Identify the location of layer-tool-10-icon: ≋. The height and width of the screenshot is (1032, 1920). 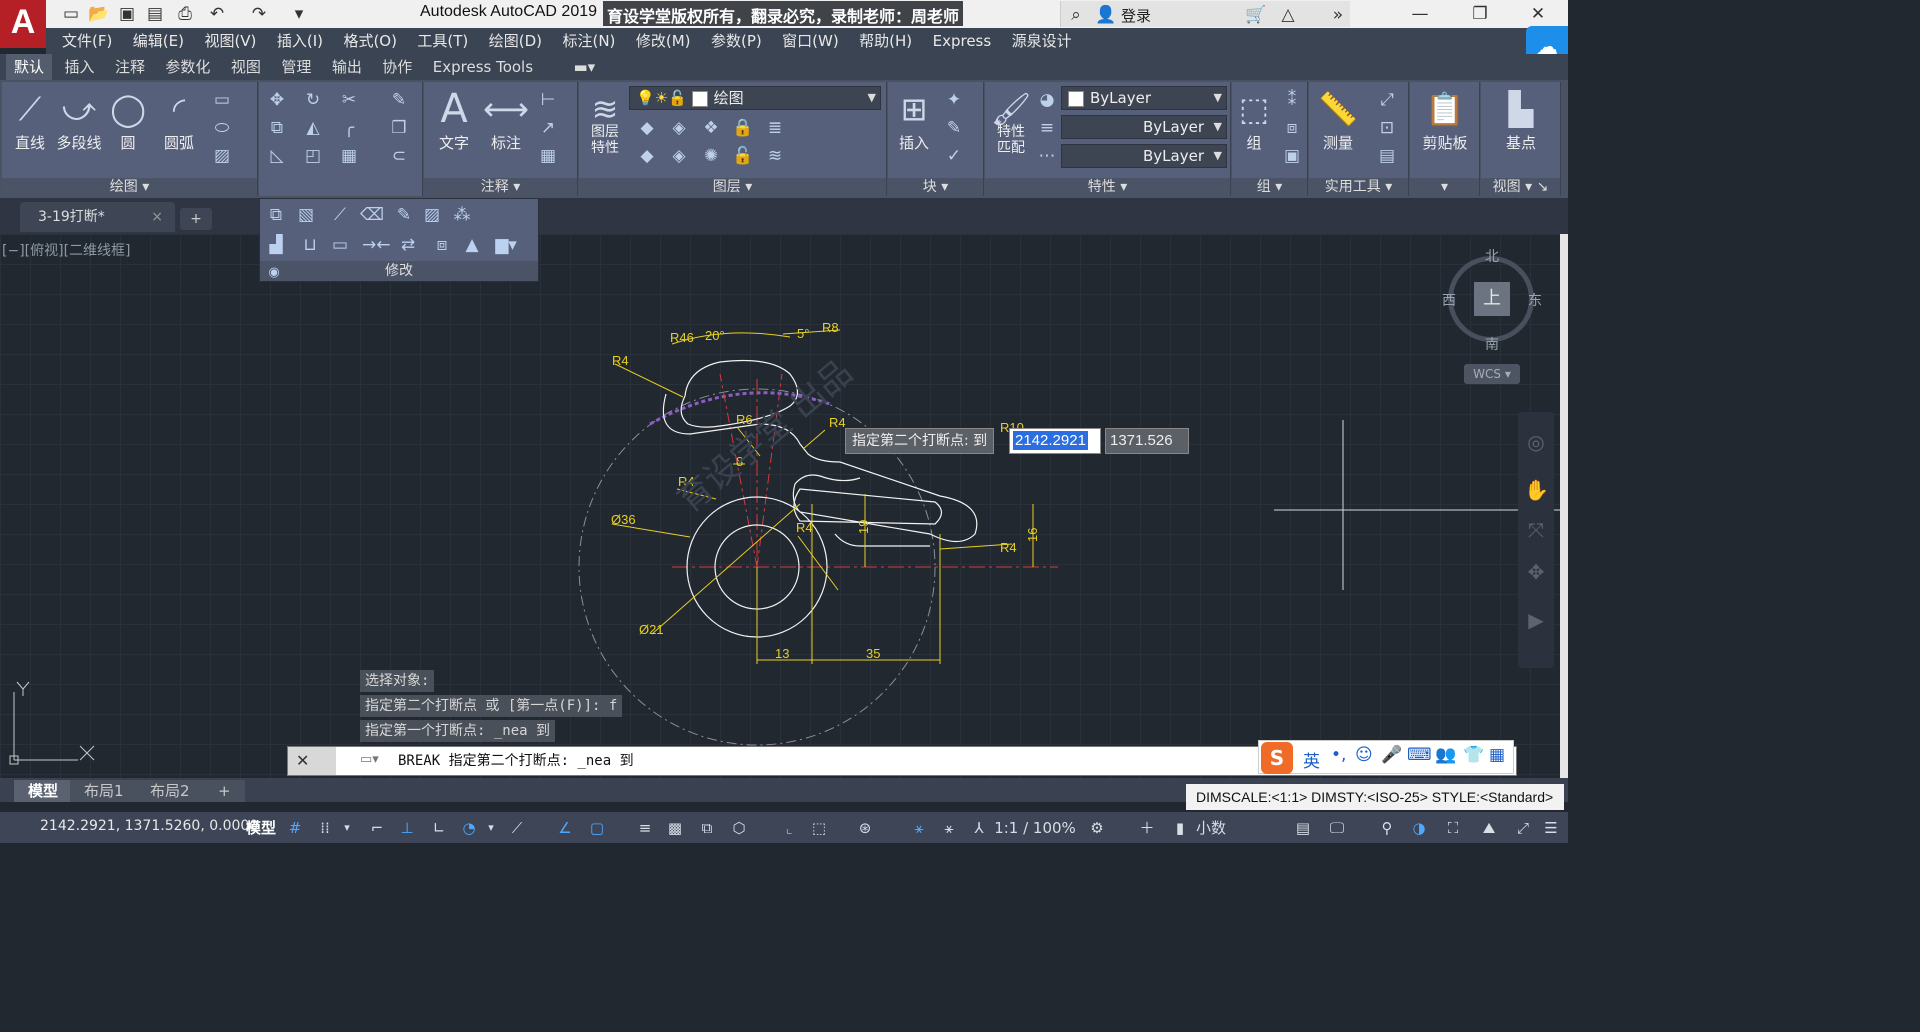
(775, 156).